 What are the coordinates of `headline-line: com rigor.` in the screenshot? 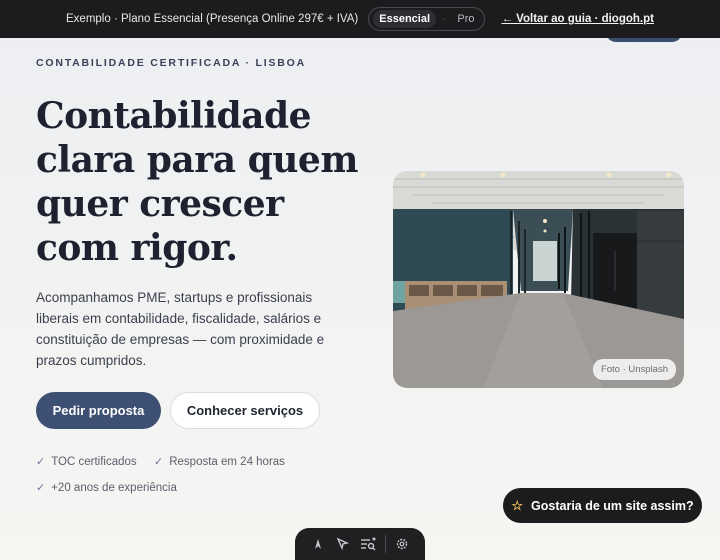 It's located at (137, 248).